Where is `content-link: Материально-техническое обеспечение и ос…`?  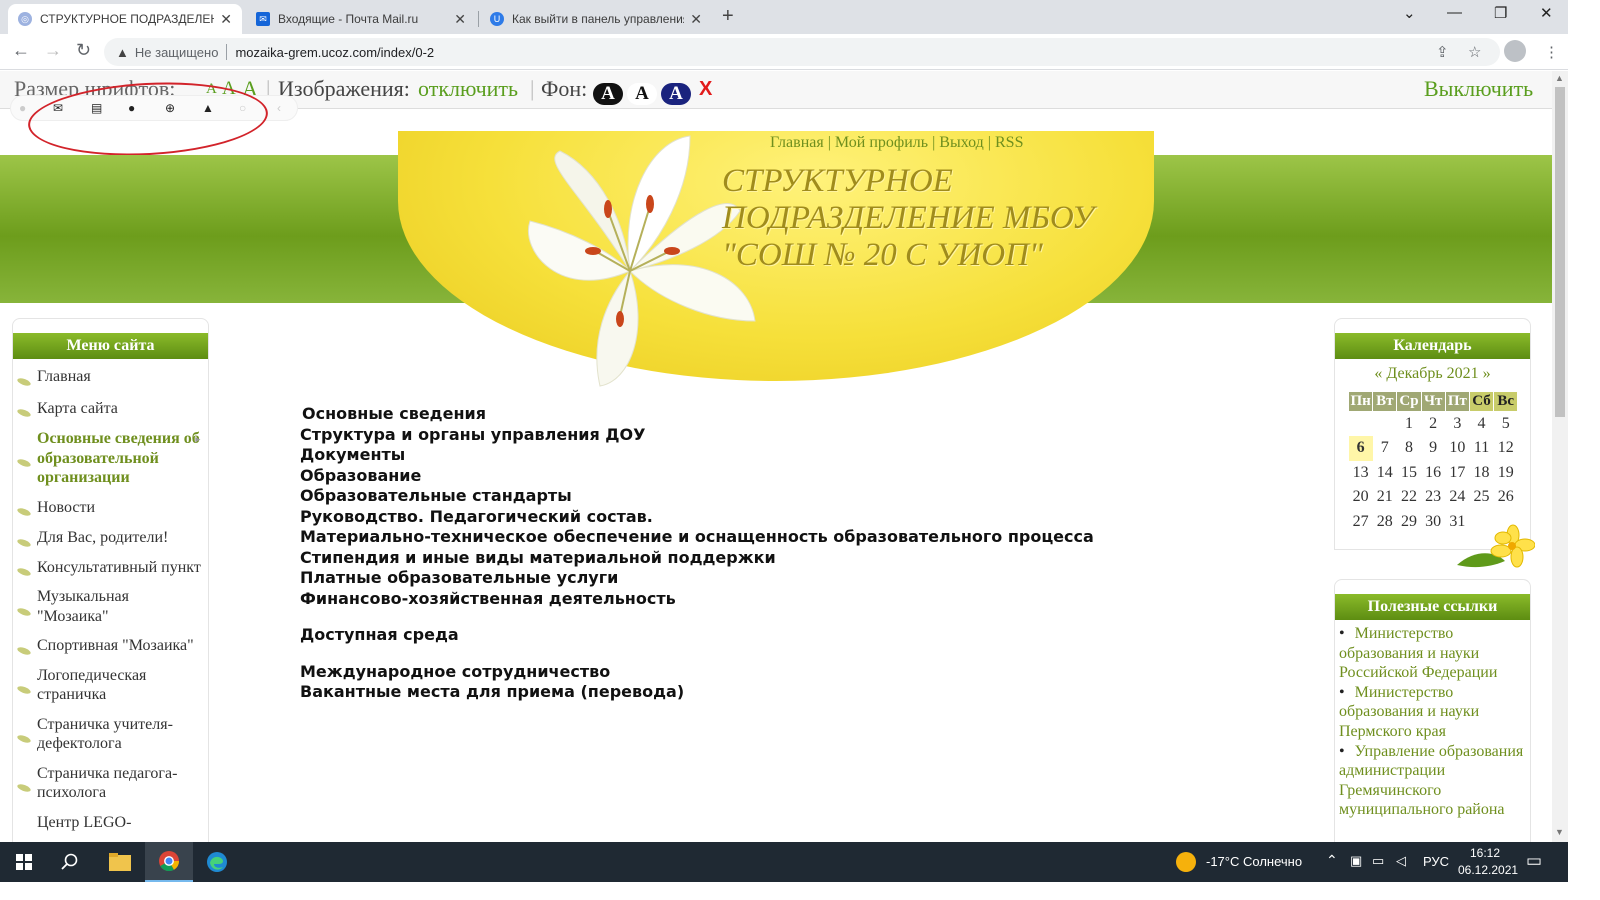
content-link: Материально-техническое обеспечение и ос… is located at coordinates (697, 537).